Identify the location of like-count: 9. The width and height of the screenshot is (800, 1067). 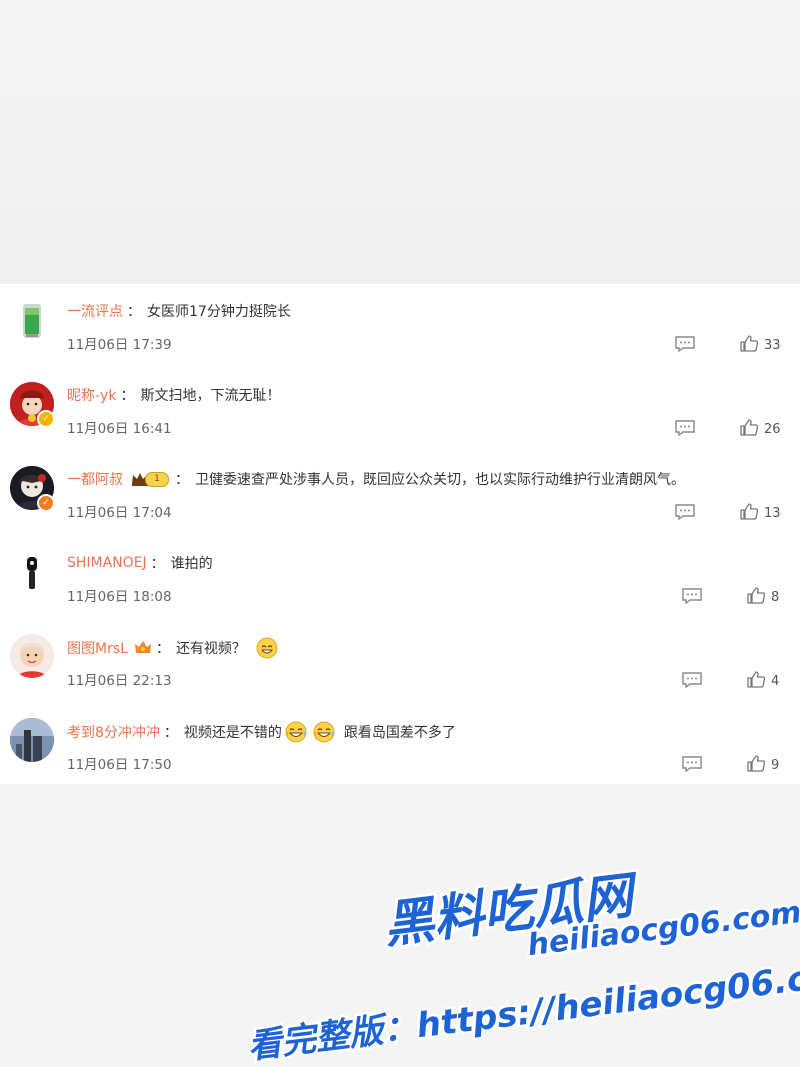
(775, 765).